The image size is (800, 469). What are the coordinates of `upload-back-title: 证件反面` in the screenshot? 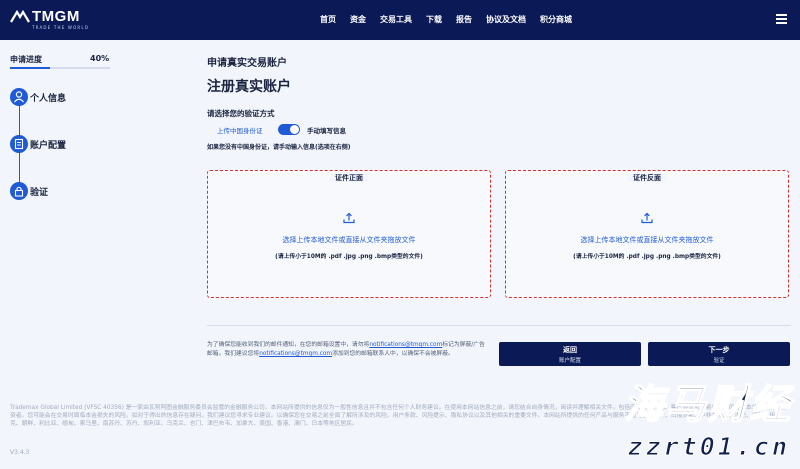 It's located at (647, 178).